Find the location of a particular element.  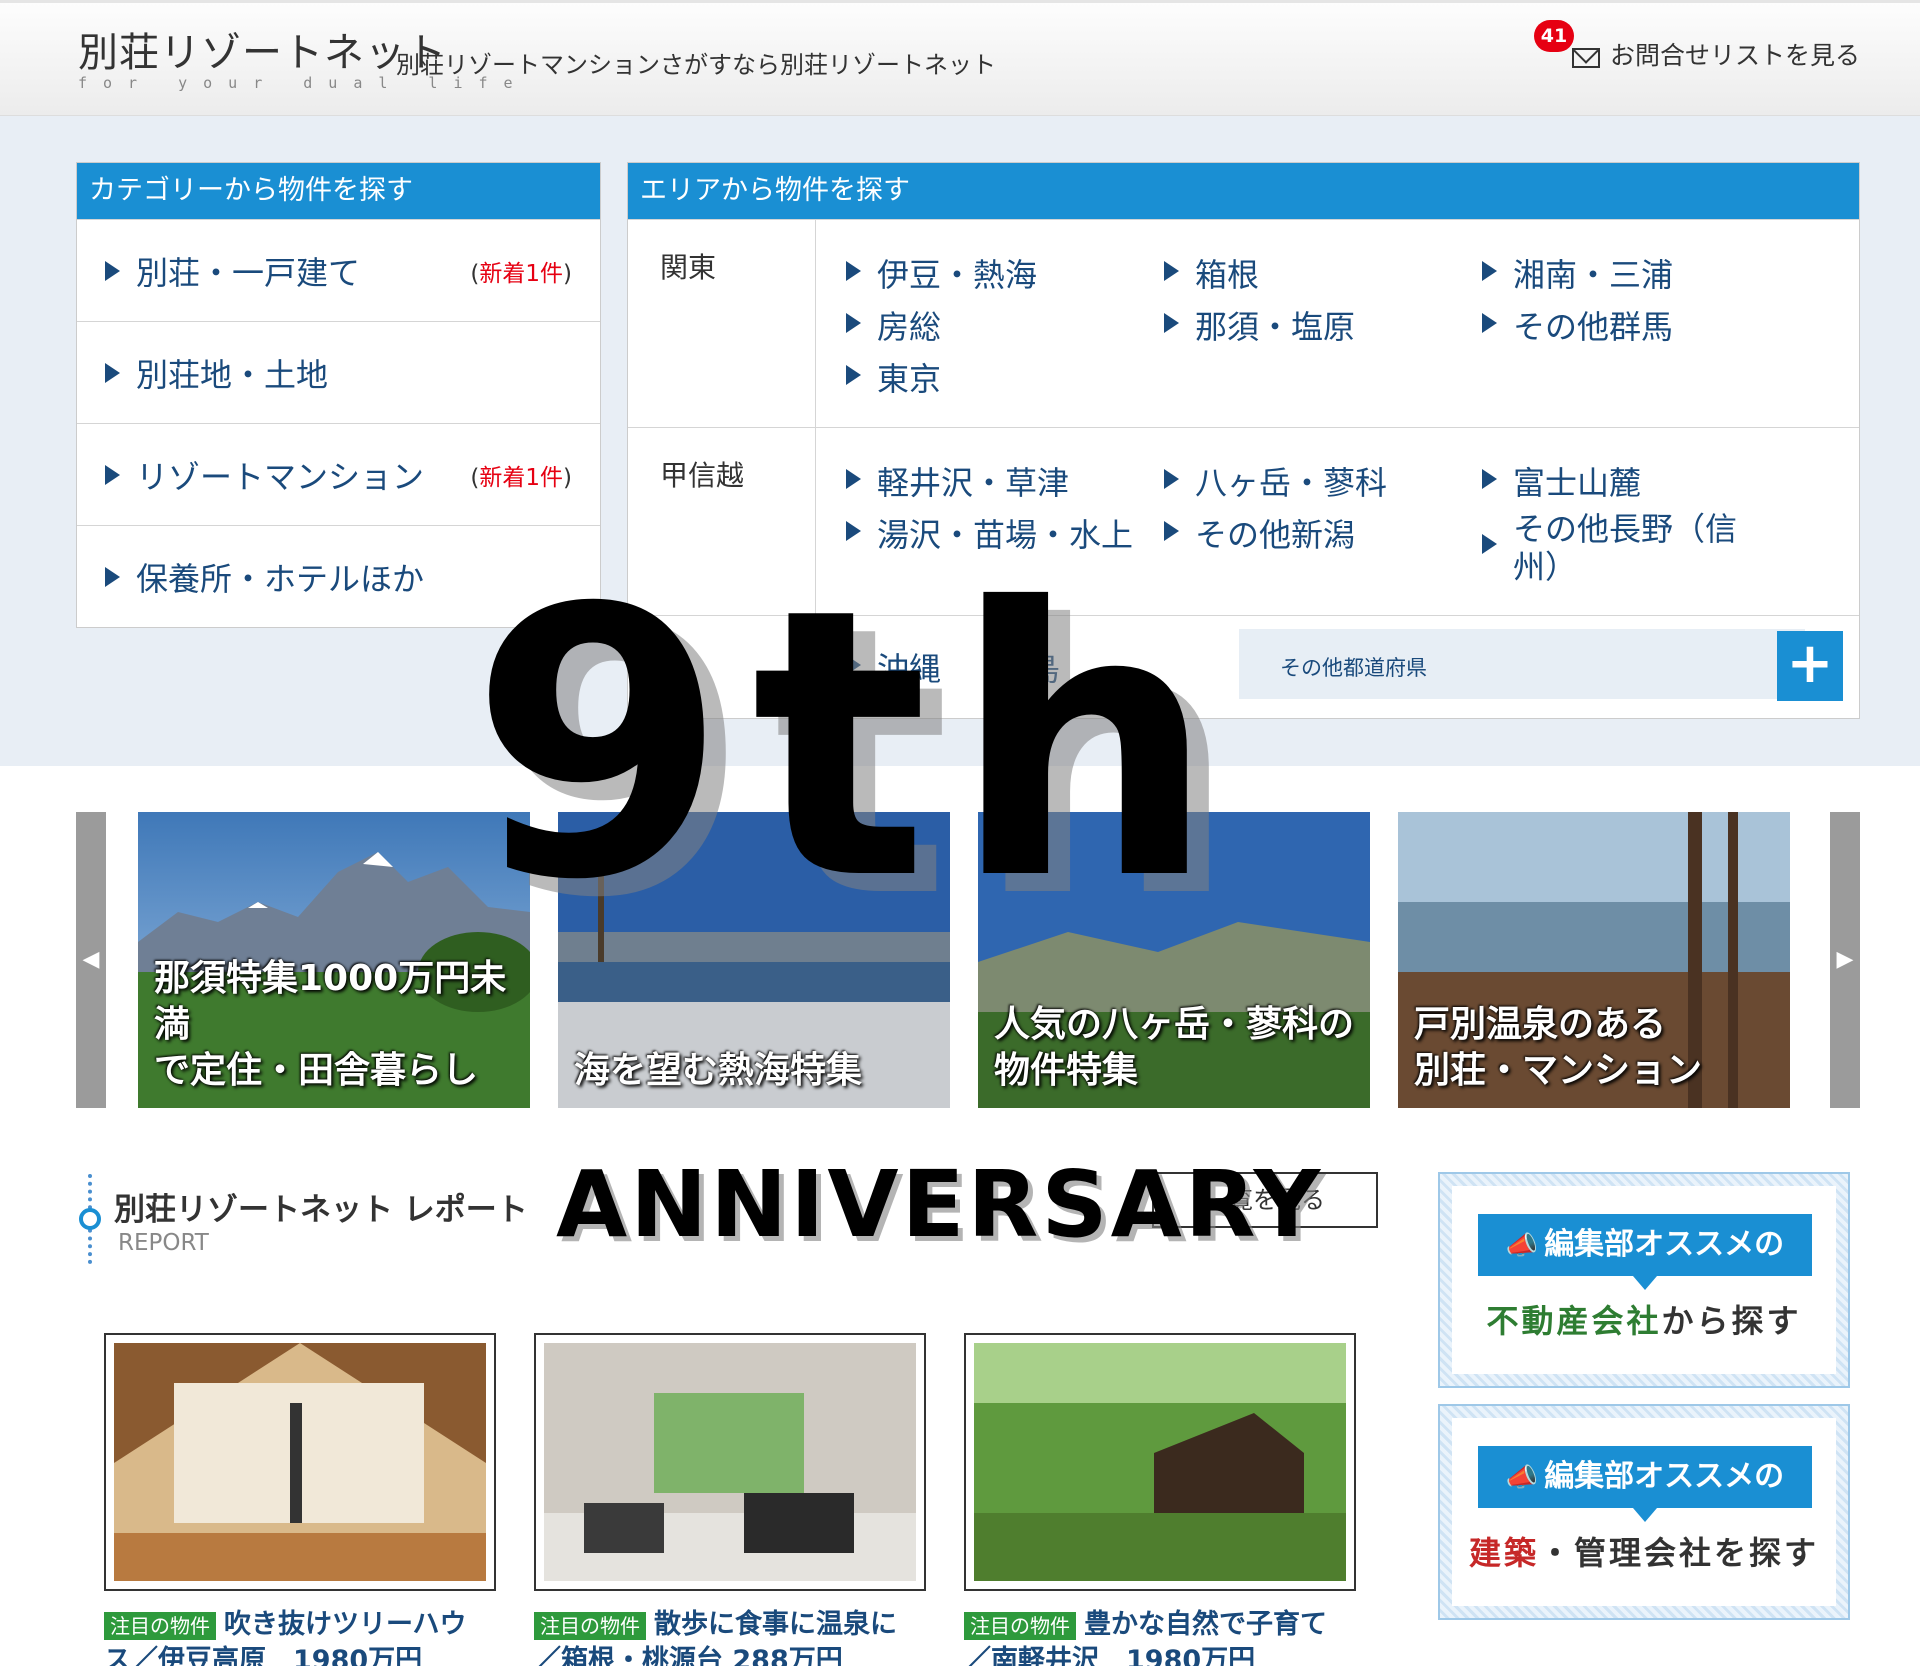

contact-list-label: お問合せリストを見る is located at coordinates (1734, 55).